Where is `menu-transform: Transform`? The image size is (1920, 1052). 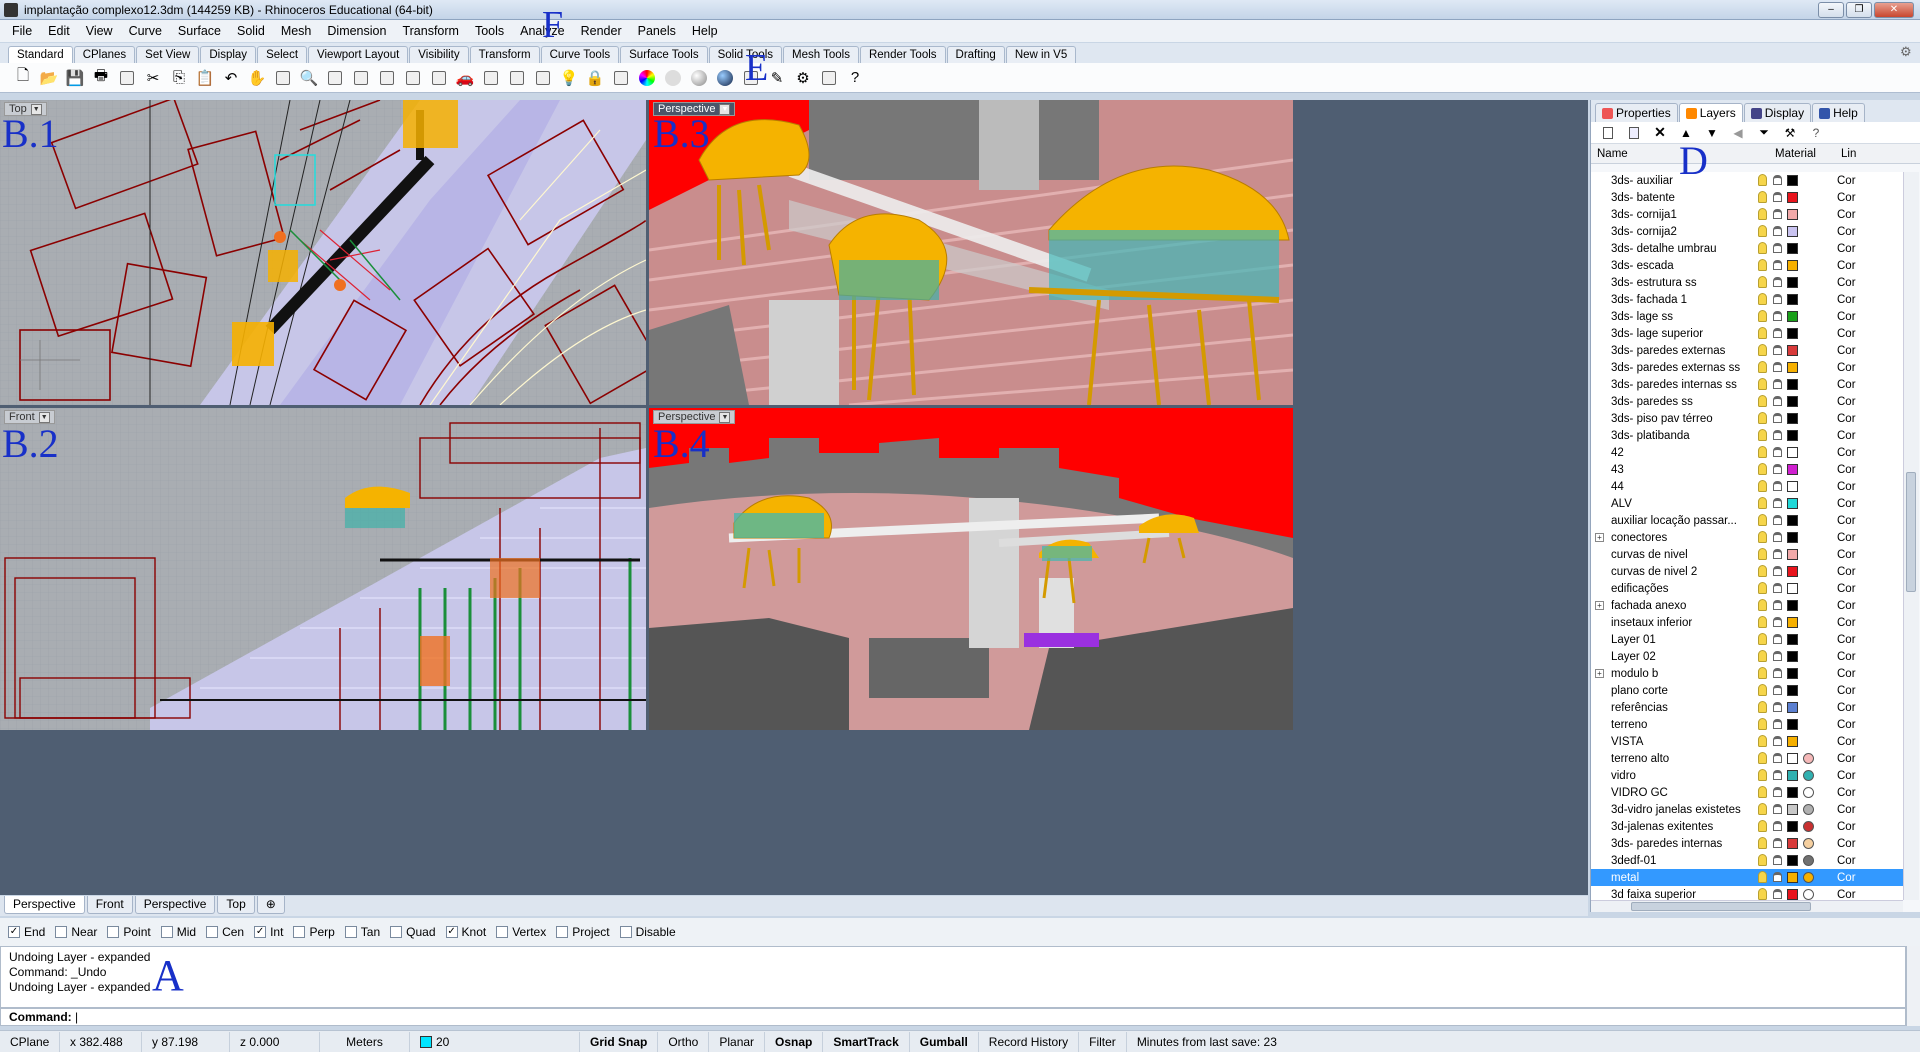 menu-transform: Transform is located at coordinates (430, 31).